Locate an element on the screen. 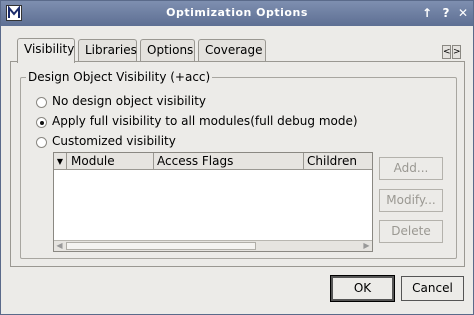  tab-scroll-right-button: > is located at coordinates (456, 52).